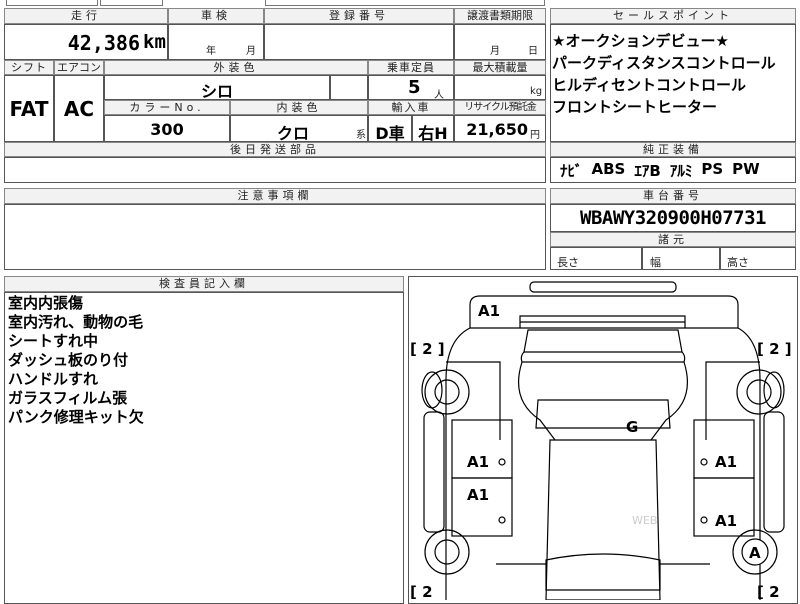  I want to click on interior-color-unit: 系, so click(361, 135).